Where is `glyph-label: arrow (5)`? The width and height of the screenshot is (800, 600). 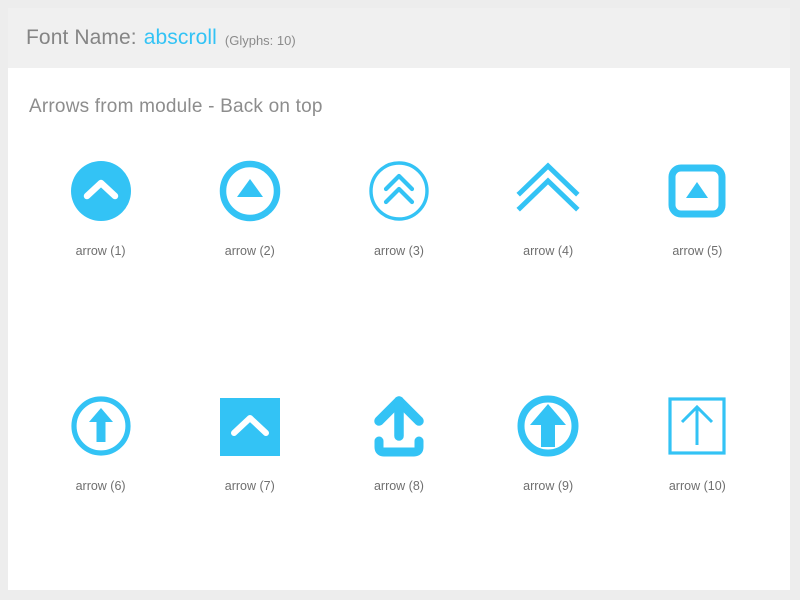
glyph-label: arrow (5) is located at coordinates (697, 251).